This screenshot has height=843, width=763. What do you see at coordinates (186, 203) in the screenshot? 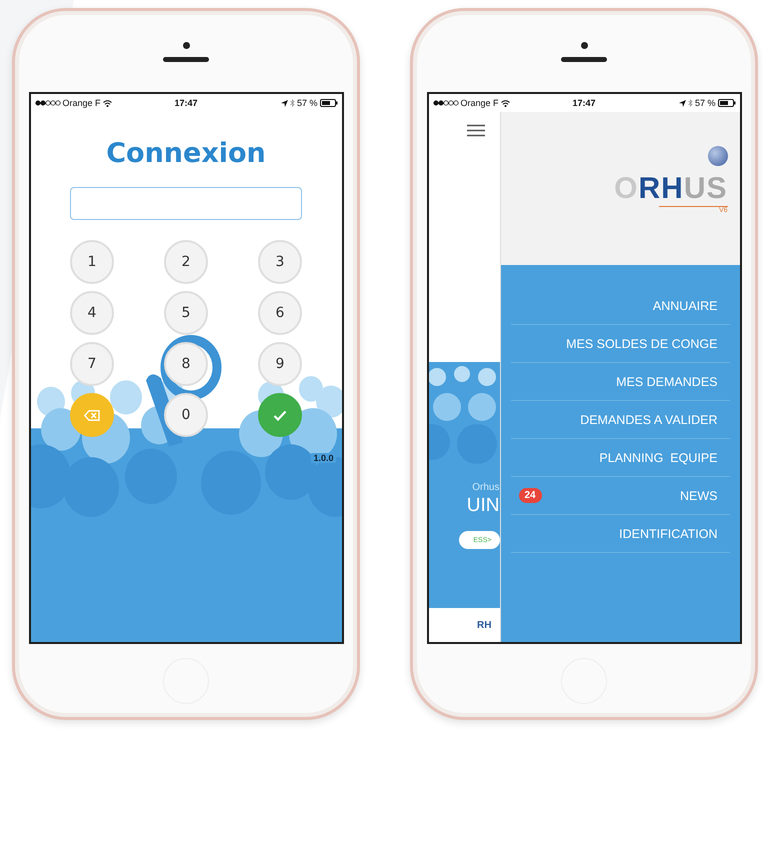
I see `pin-input-field` at bounding box center [186, 203].